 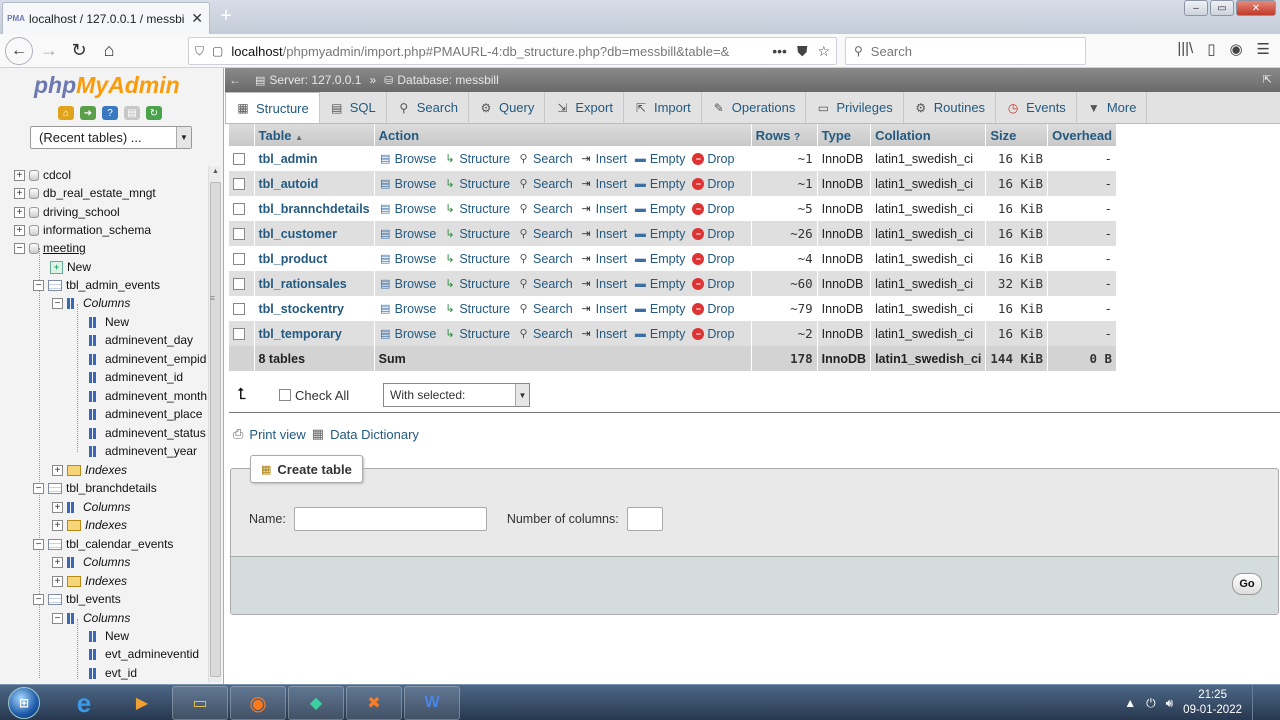 I want to click on tab-privileges: ▭ Privileges, so click(x=855, y=107).